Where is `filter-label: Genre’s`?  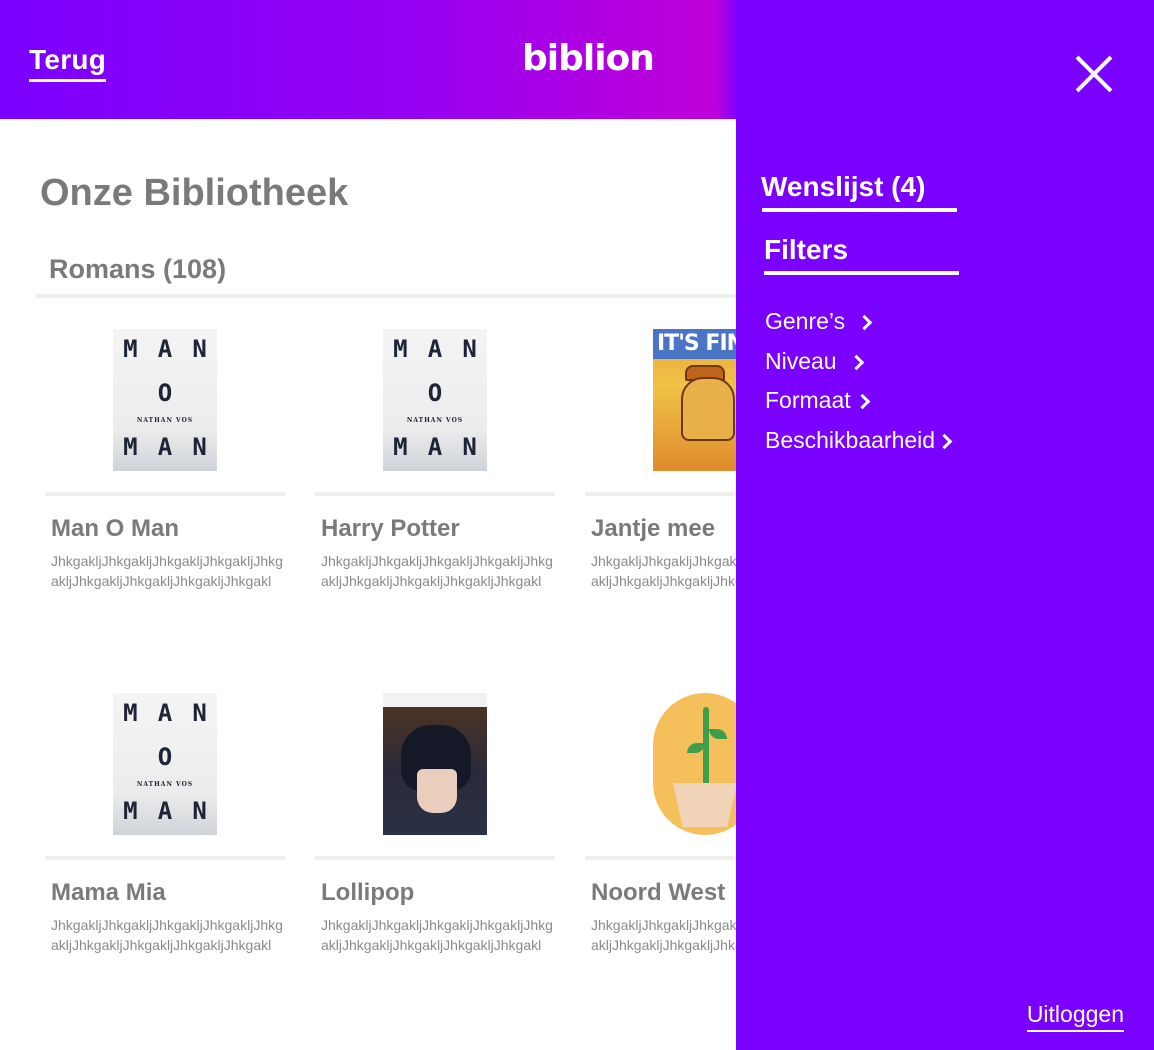 filter-label: Genre’s is located at coordinates (805, 321).